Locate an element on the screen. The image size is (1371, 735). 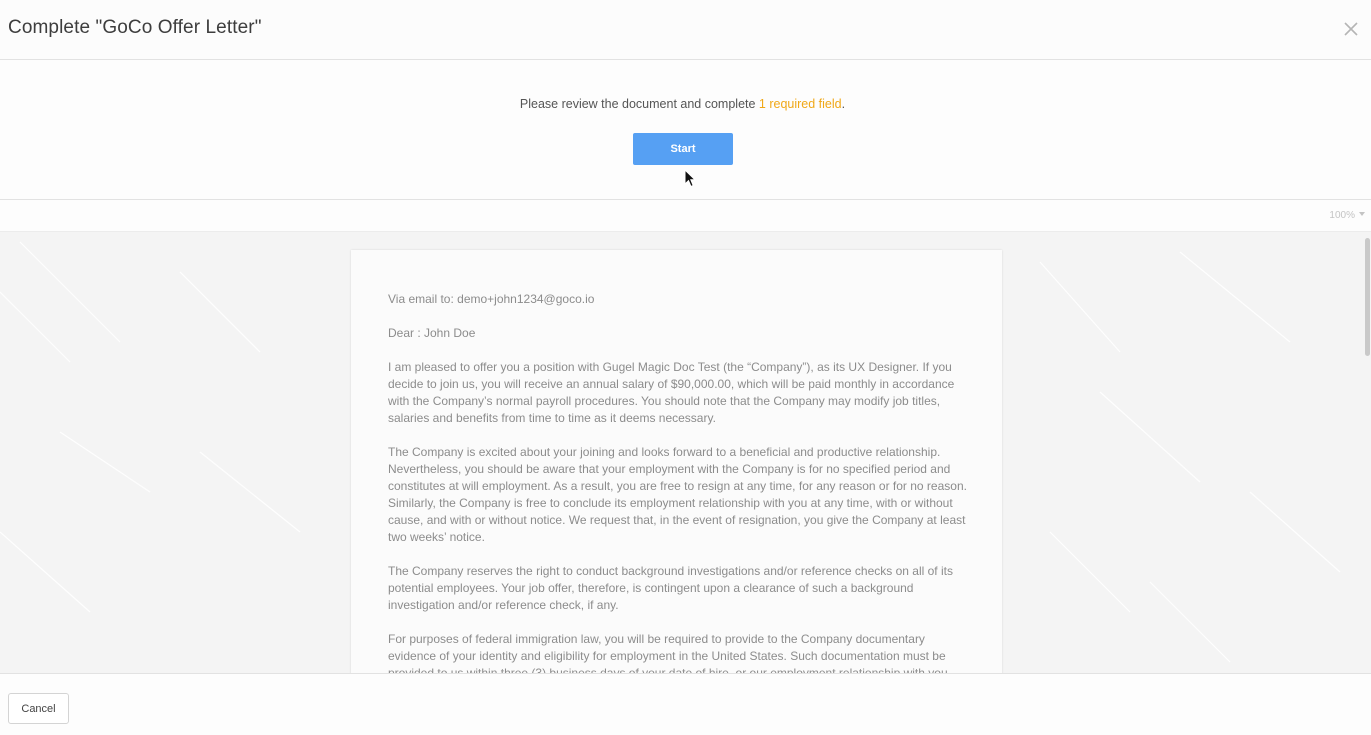
scrollbar-thumb is located at coordinates (1367, 297).